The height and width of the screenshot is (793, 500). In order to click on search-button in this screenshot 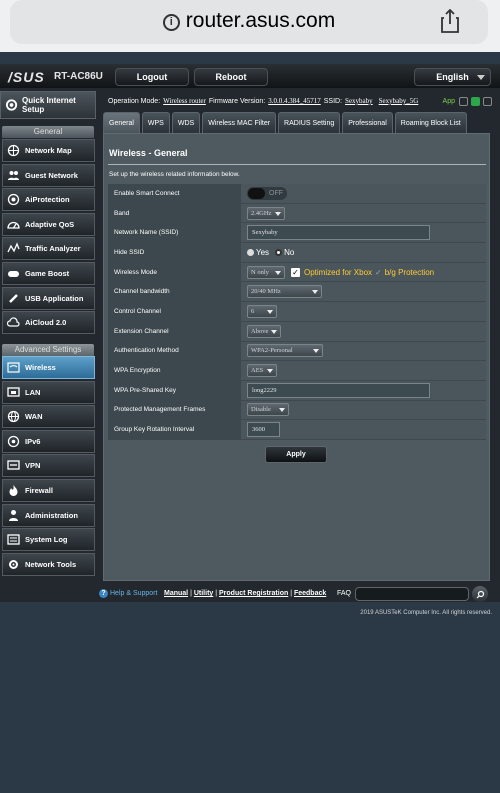, I will do `click(480, 594)`.